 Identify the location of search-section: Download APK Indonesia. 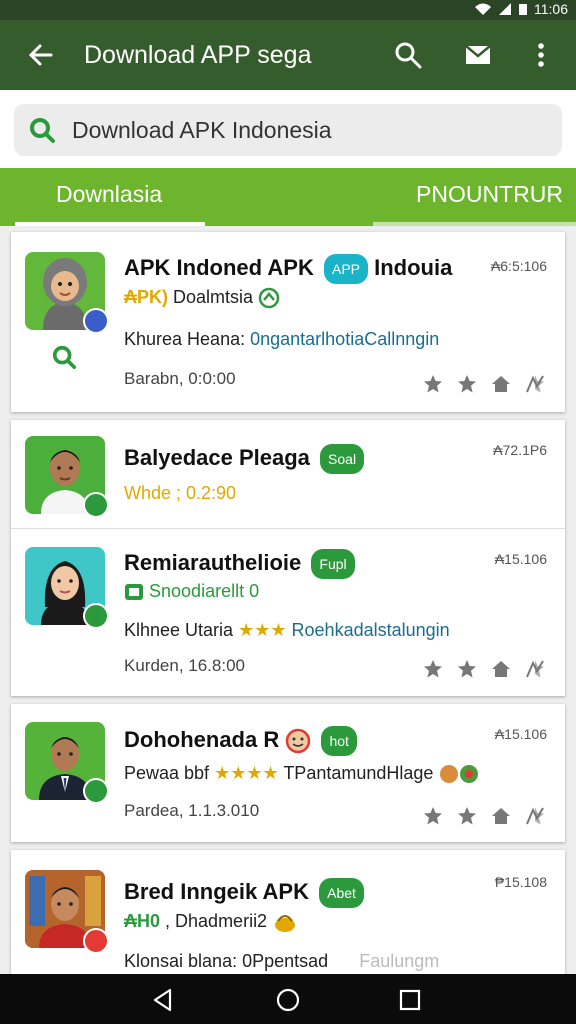
(288, 129).